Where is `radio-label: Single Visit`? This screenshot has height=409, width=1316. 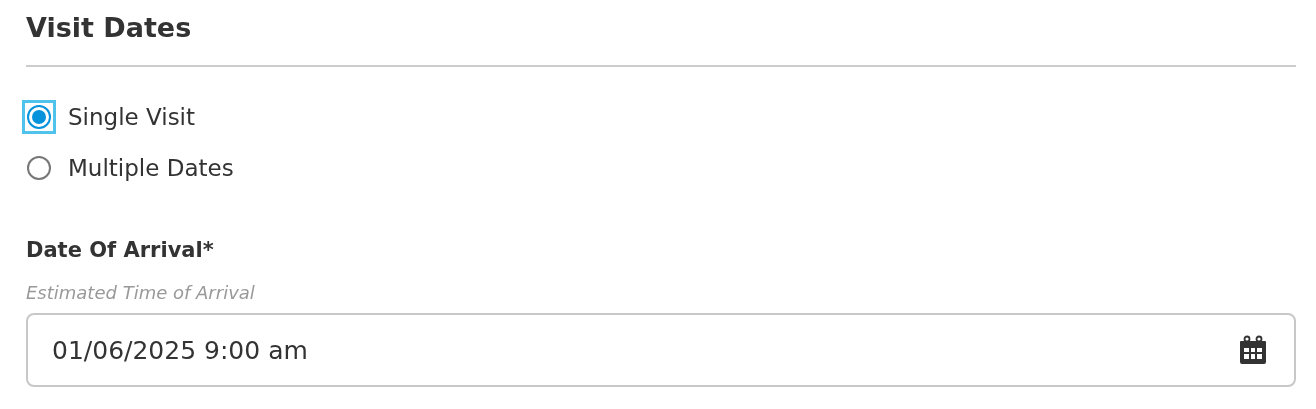
radio-label: Single Visit is located at coordinates (132, 117).